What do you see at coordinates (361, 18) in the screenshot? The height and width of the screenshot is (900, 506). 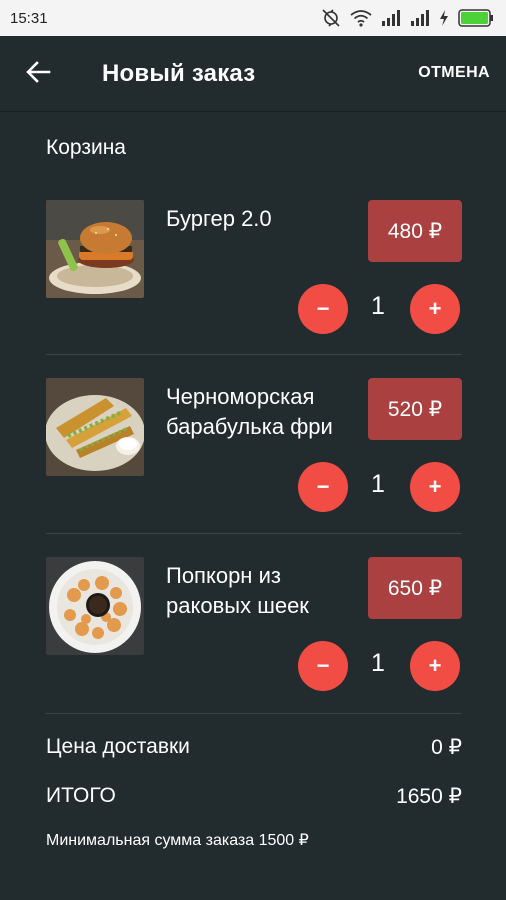 I see `wifi-icon` at bounding box center [361, 18].